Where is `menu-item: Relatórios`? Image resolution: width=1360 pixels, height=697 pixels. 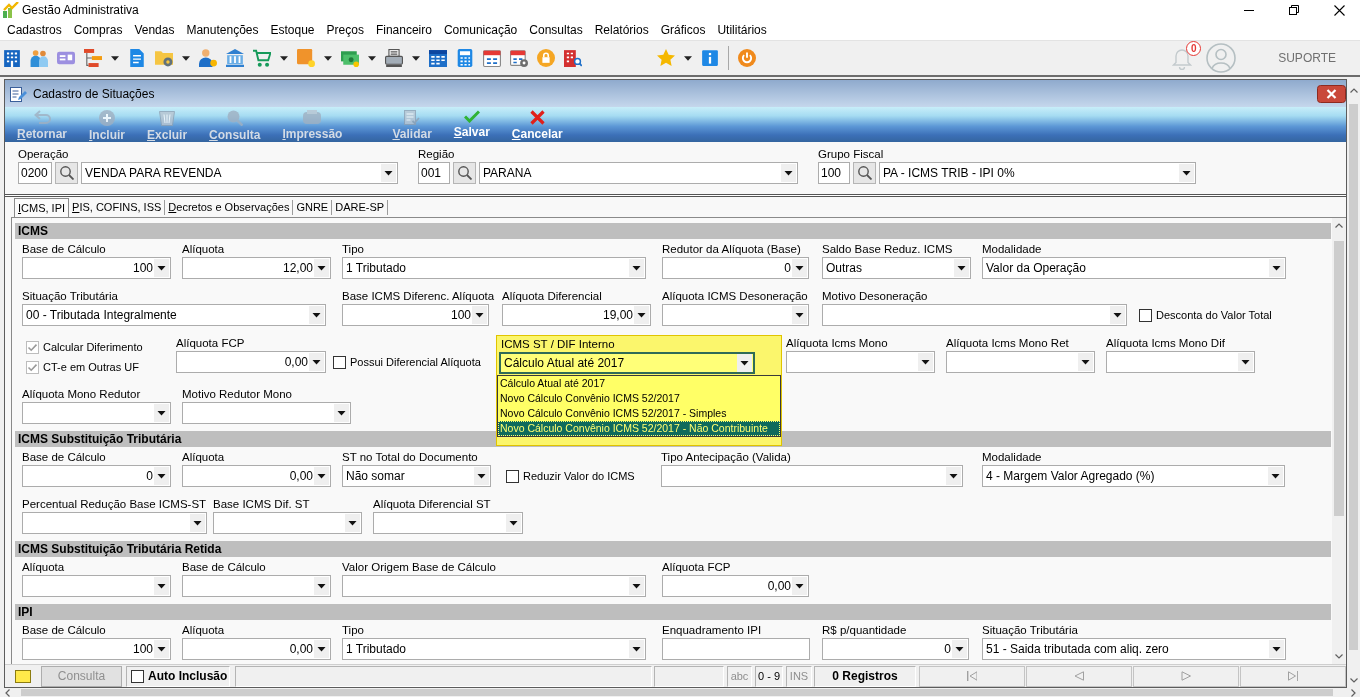
menu-item: Relatórios is located at coordinates (621, 30).